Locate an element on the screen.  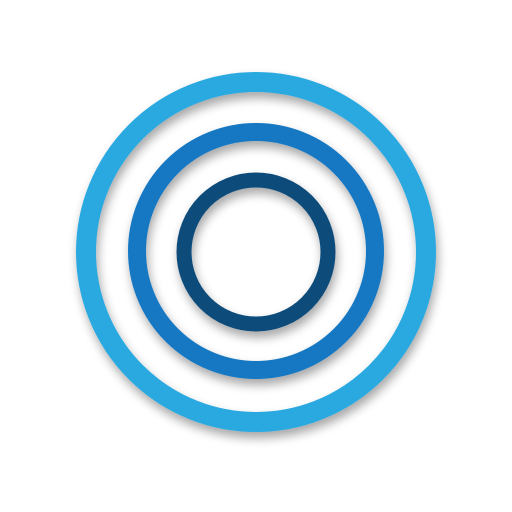
inner-ring is located at coordinates (256, 252).